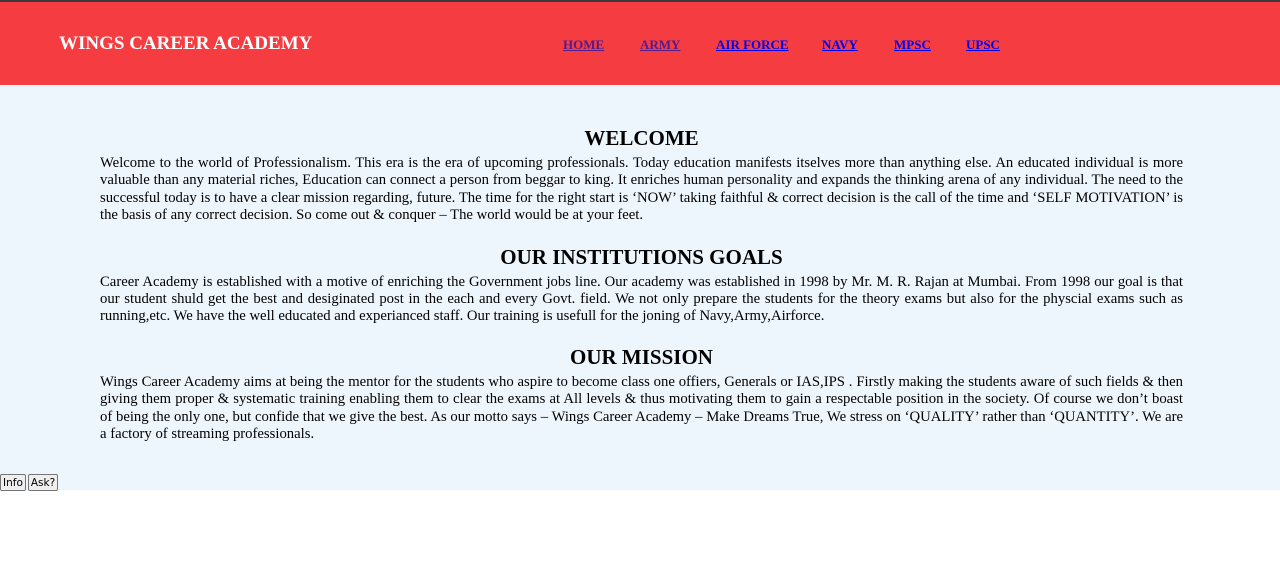 The image size is (1280, 570). Describe the element at coordinates (641, 256) in the screenshot. I see `goals-heading: OUR INSTITUTIONS GOALS` at that location.